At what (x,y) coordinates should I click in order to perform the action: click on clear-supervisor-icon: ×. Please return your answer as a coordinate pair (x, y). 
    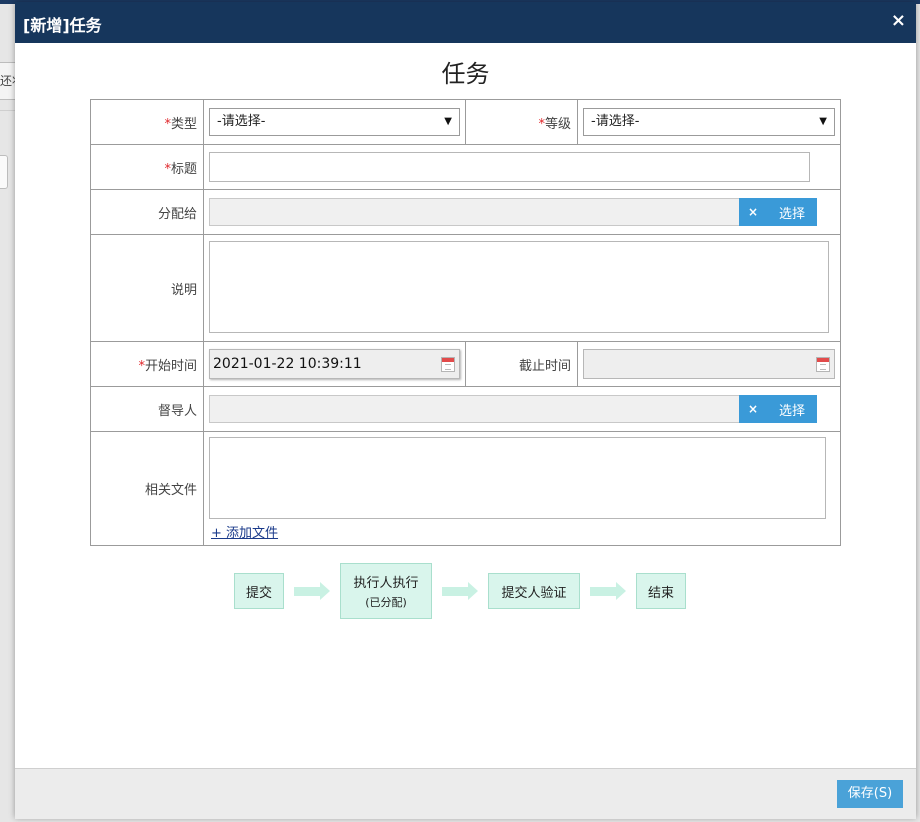
    Looking at the image, I should click on (753, 409).